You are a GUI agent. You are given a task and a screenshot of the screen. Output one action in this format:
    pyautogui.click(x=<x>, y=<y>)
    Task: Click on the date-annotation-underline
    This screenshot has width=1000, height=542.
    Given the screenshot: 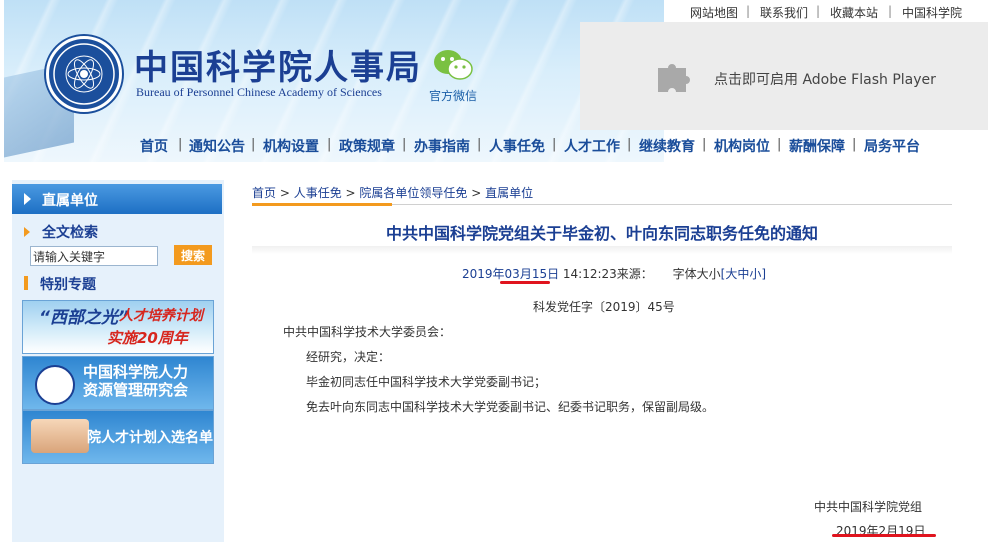 What is the action you would take?
    pyautogui.click(x=525, y=282)
    